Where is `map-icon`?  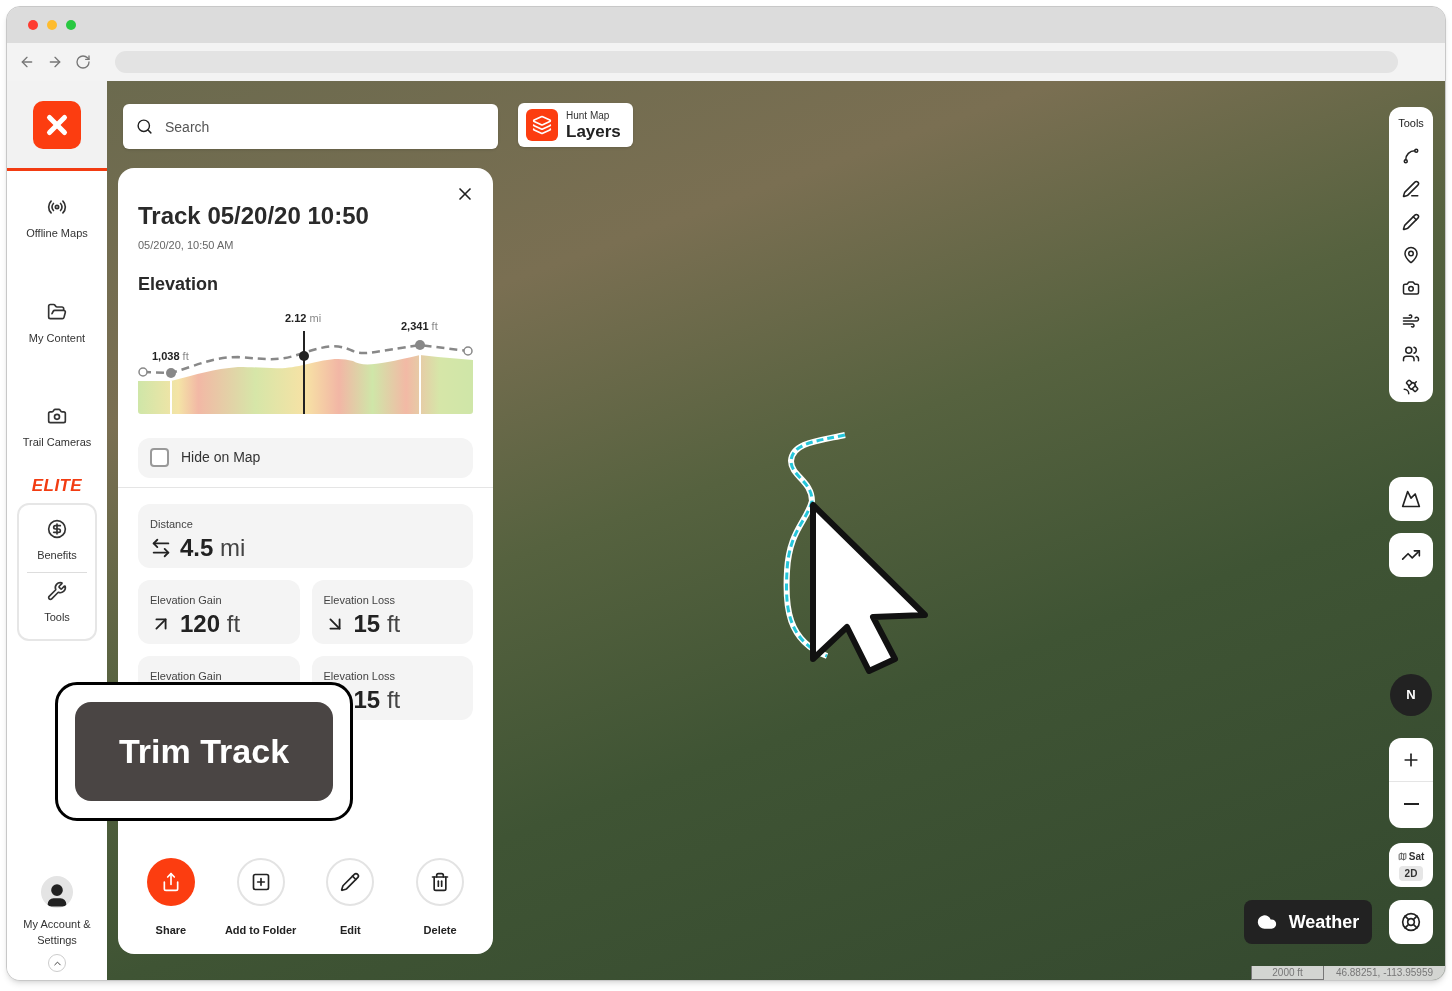 map-icon is located at coordinates (1402, 856).